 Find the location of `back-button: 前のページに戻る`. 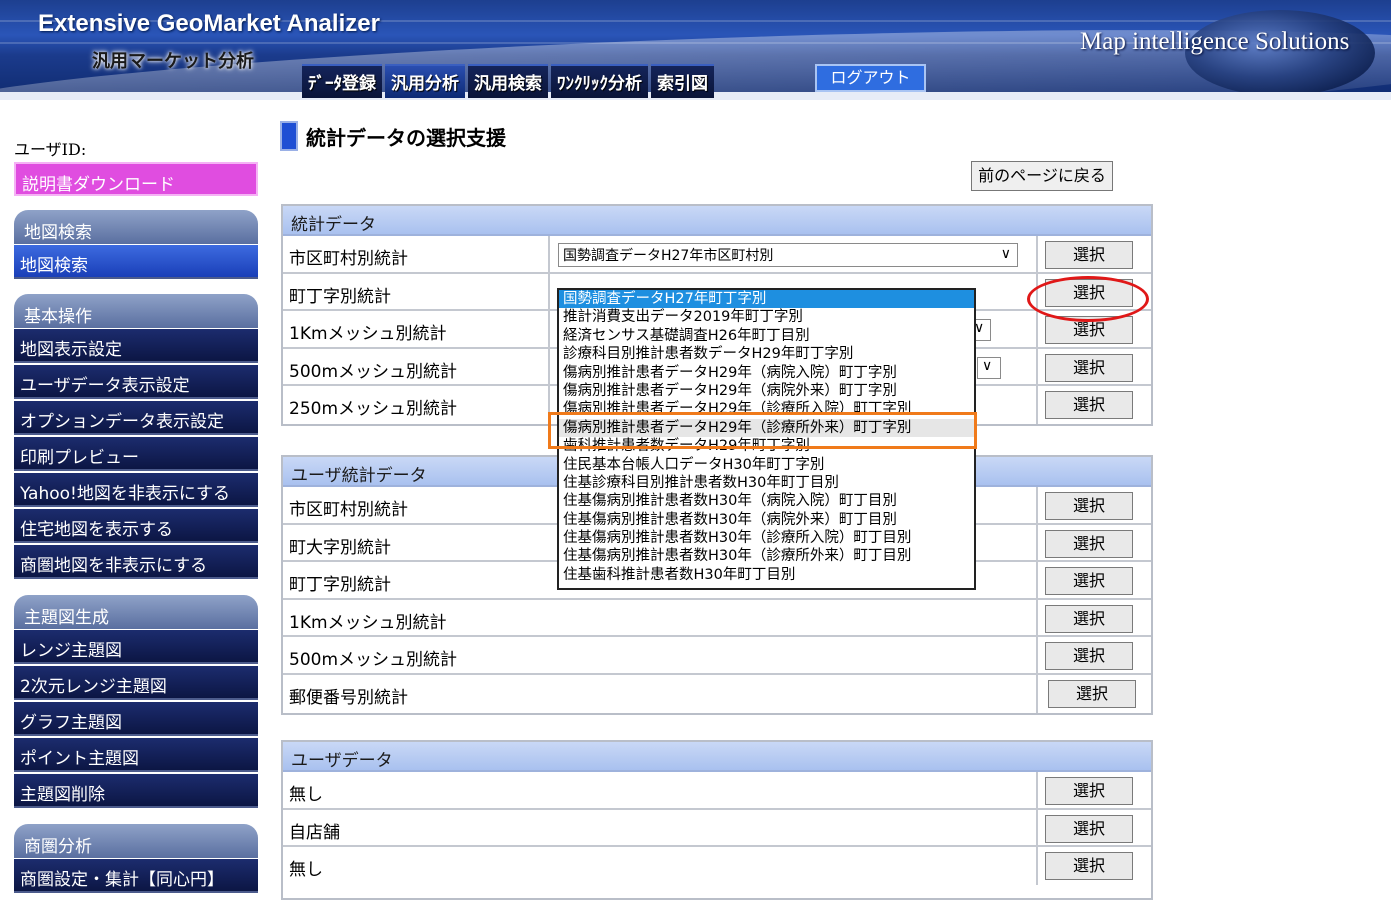

back-button: 前のページに戻る is located at coordinates (1042, 176).